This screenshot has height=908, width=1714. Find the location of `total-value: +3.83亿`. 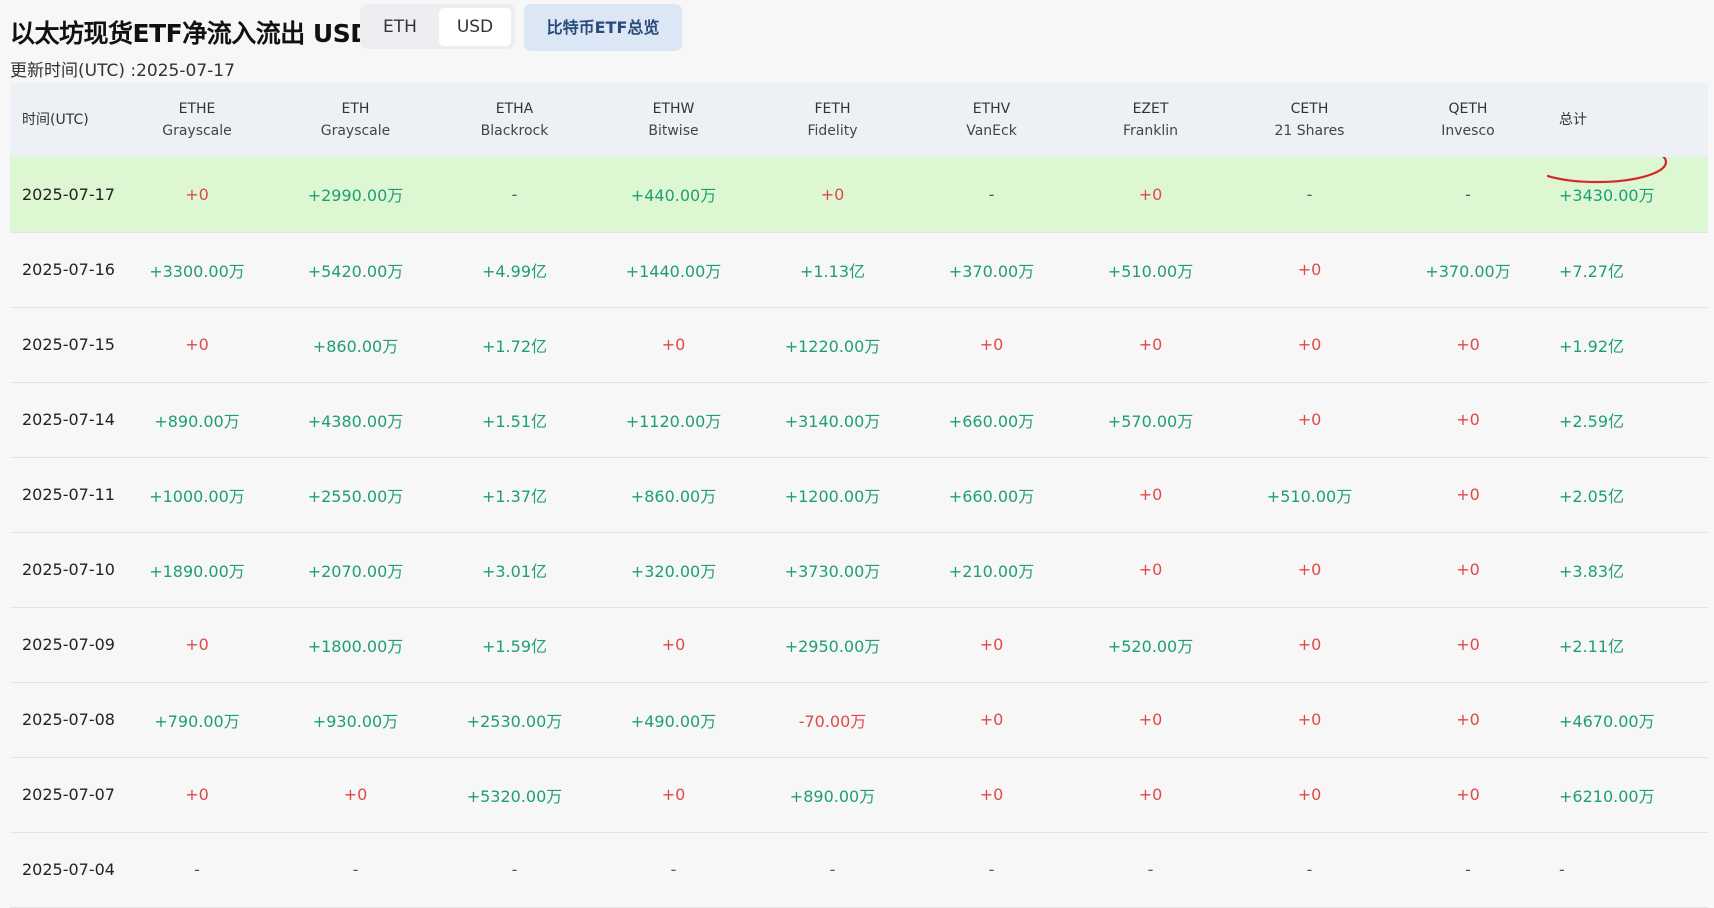

total-value: +3.83亿 is located at coordinates (1592, 571).